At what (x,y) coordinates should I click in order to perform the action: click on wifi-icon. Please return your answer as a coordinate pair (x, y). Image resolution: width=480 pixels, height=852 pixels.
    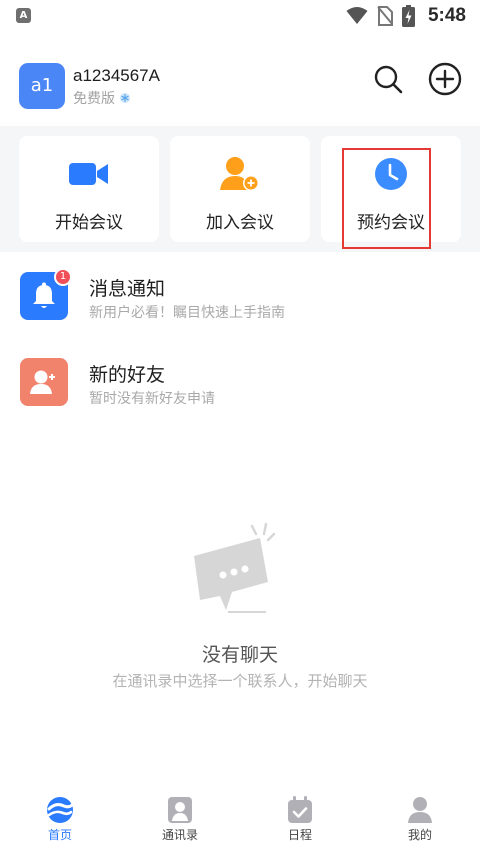
    Looking at the image, I should click on (357, 15).